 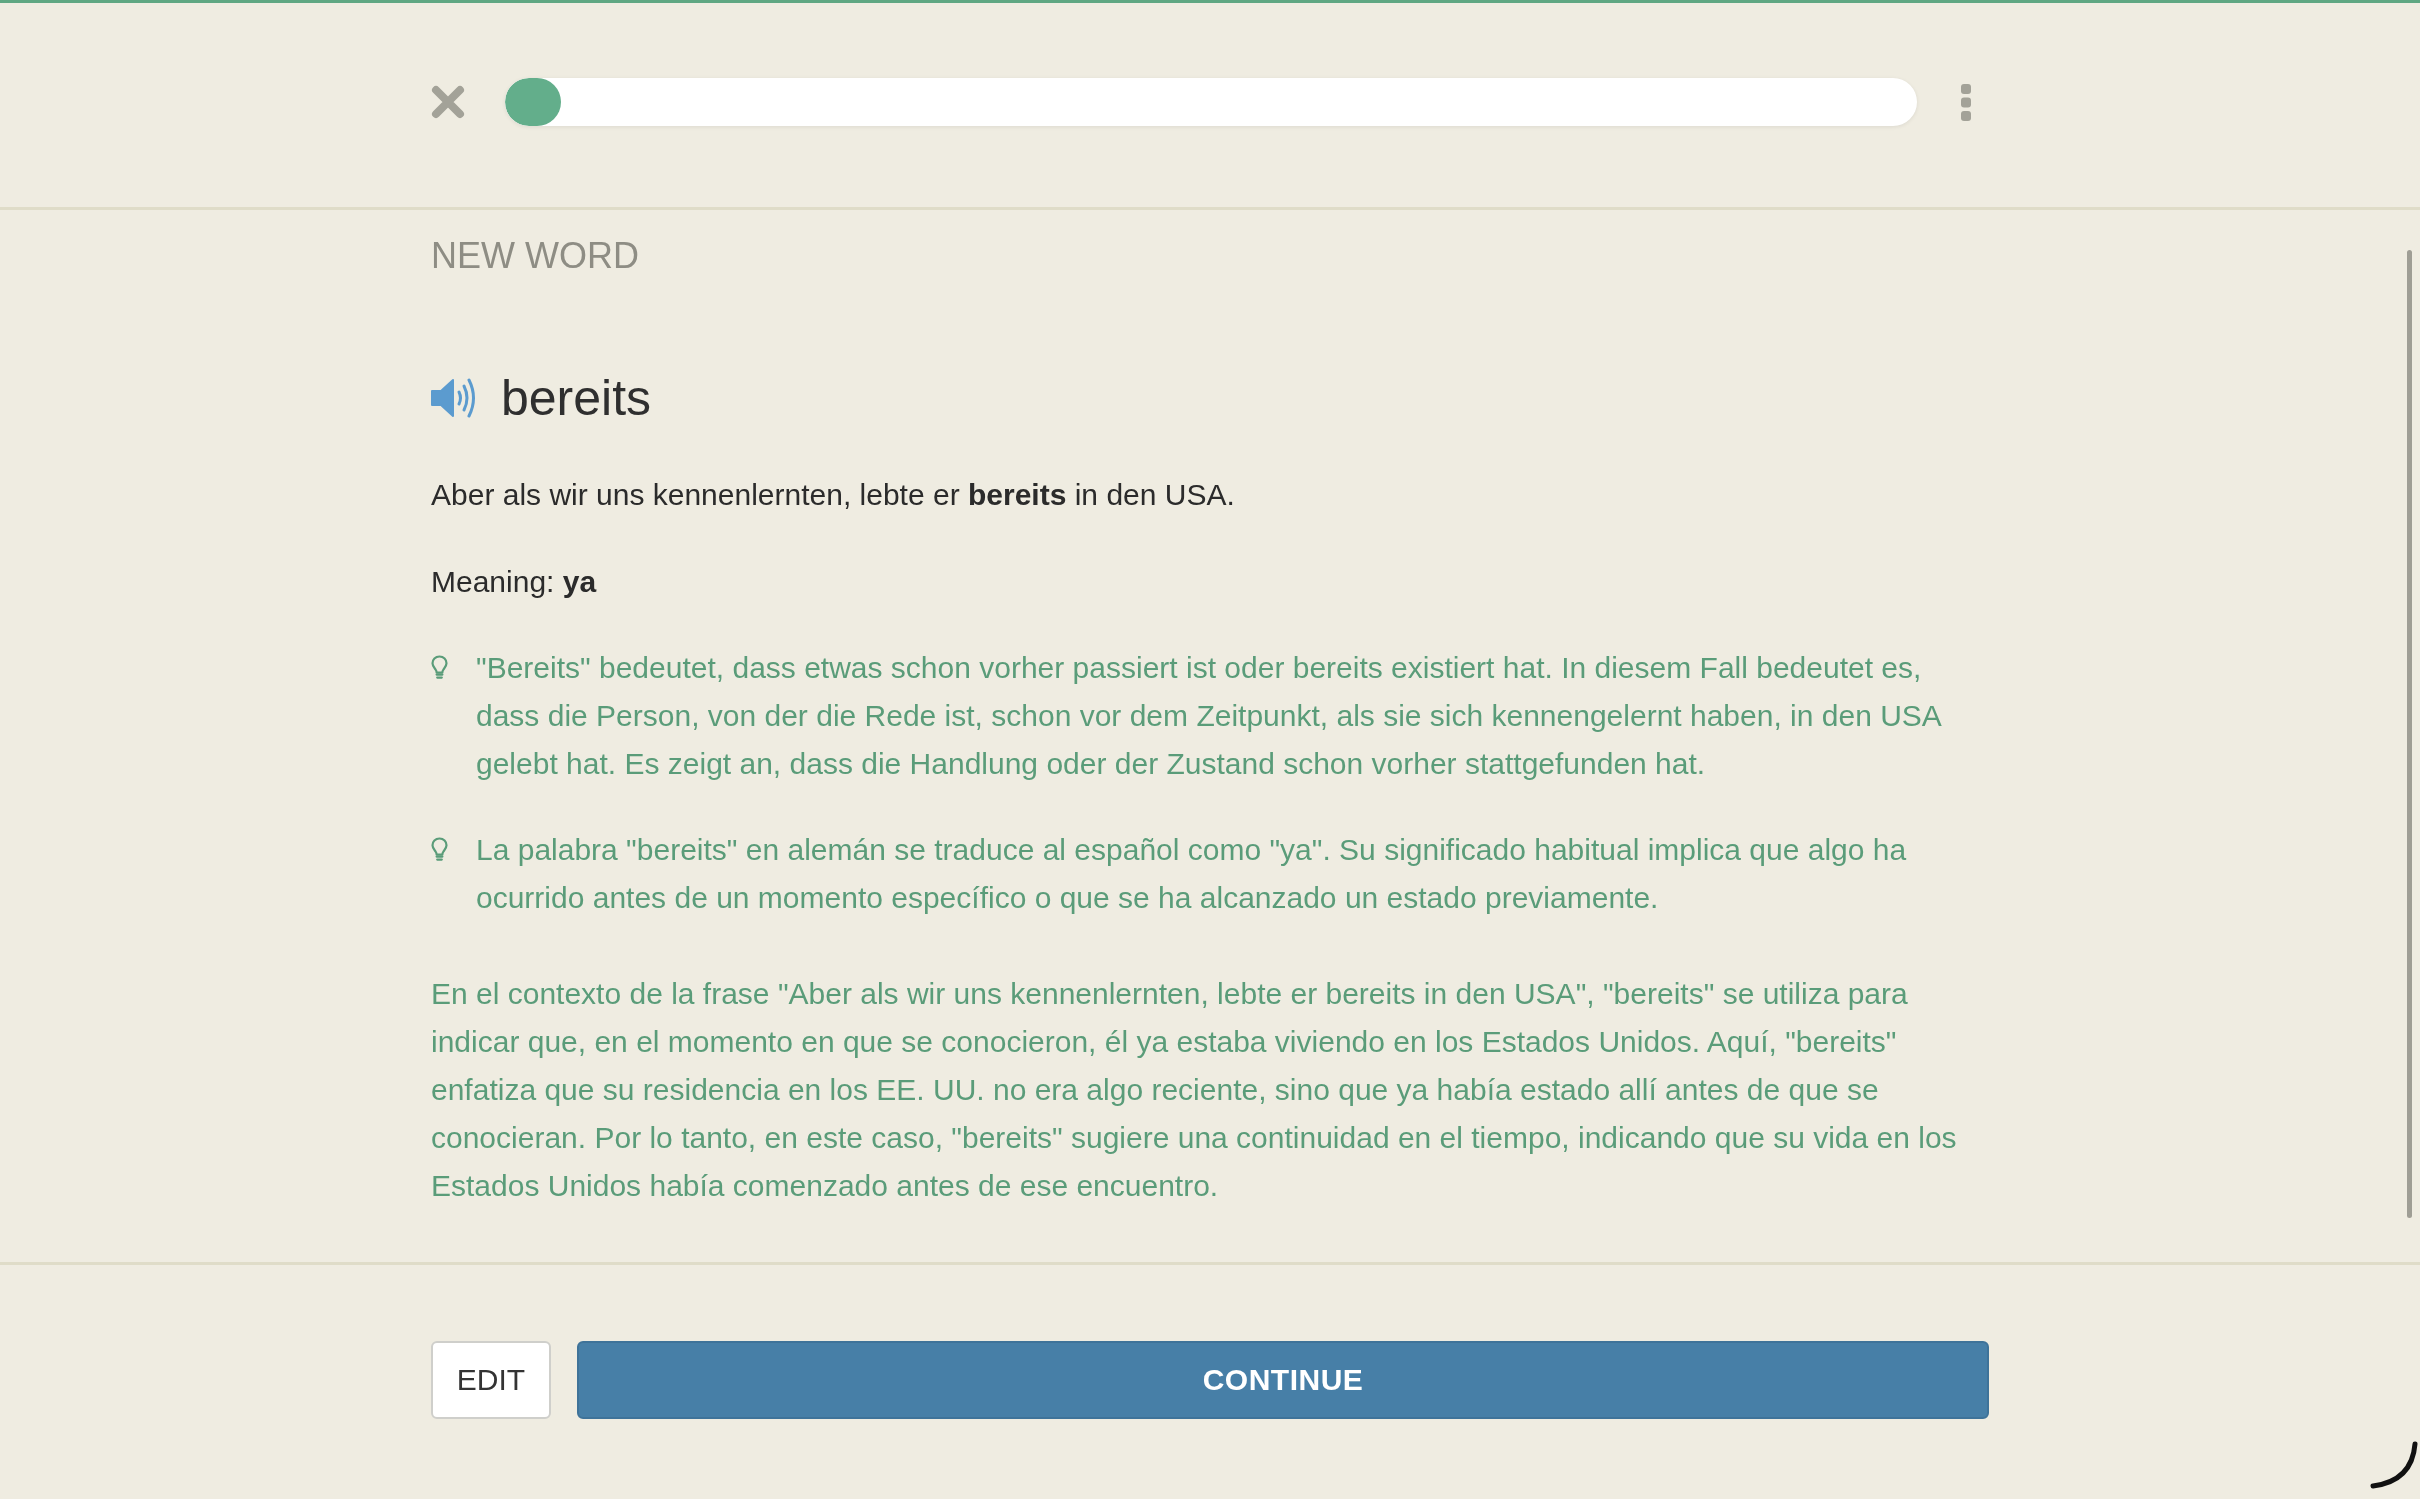 What do you see at coordinates (514, 582) in the screenshot?
I see `meaning-text: Meaning: ya` at bounding box center [514, 582].